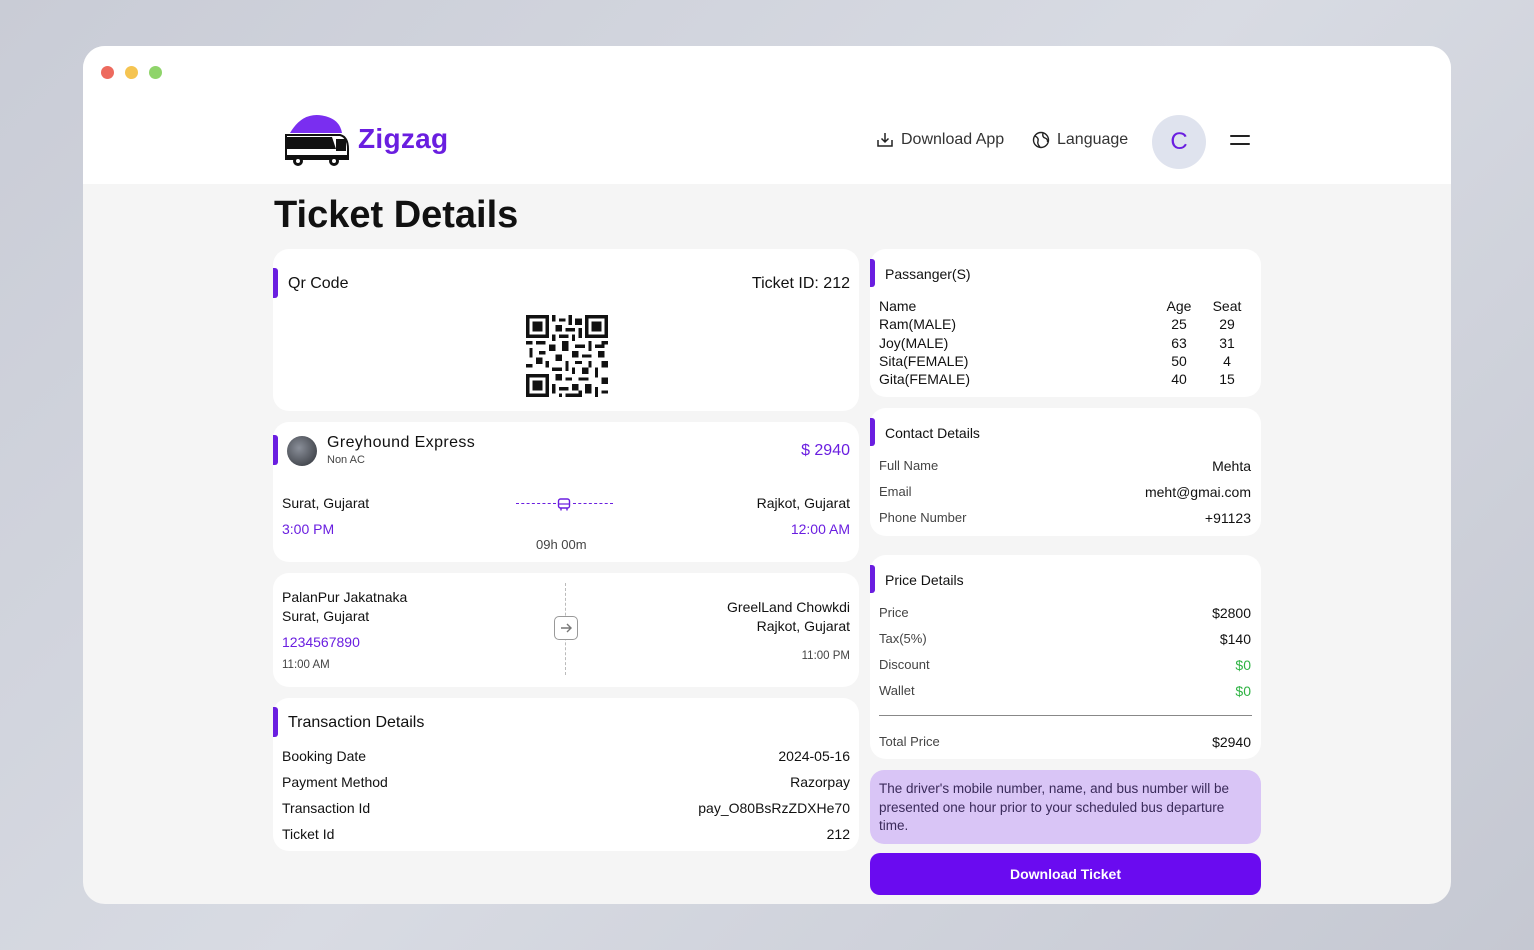  What do you see at coordinates (308, 834) in the screenshot?
I see `ticket-id-row-label: Ticket Id` at bounding box center [308, 834].